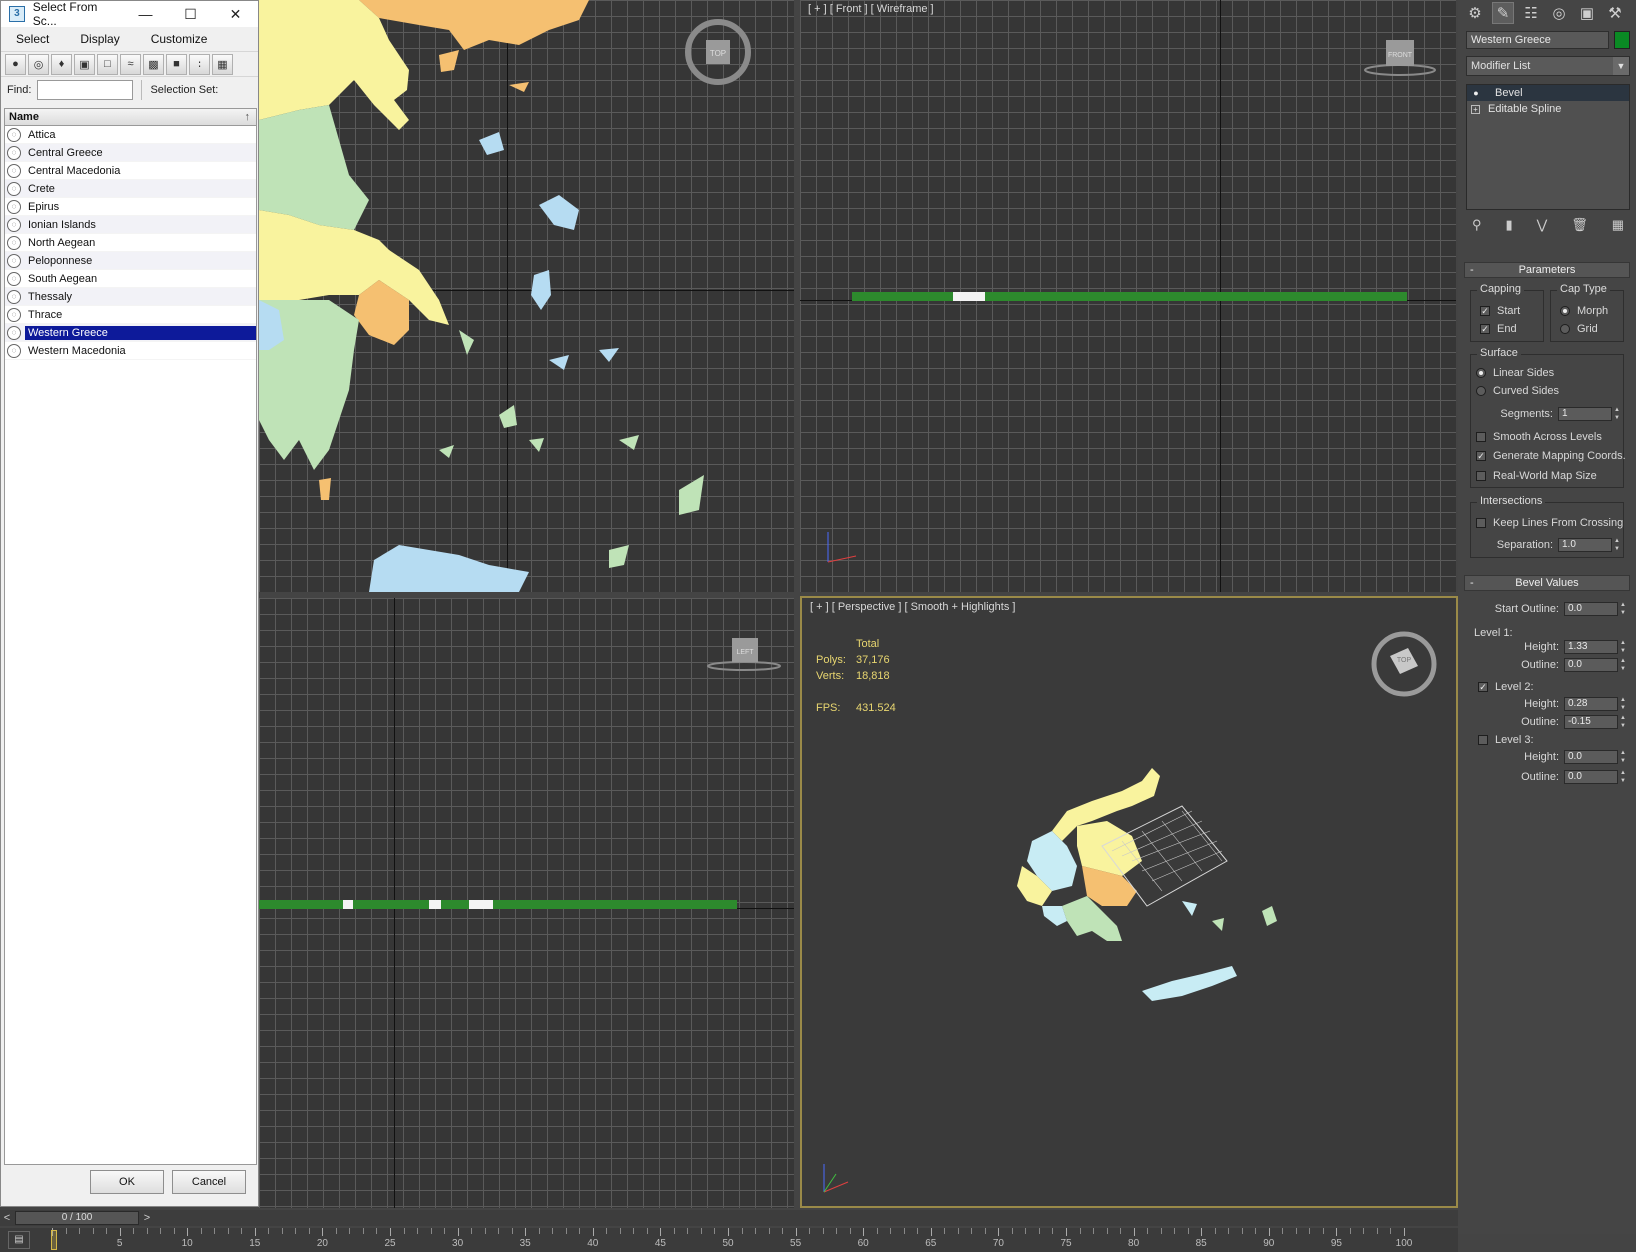 This screenshot has width=1636, height=1252. I want to click on menu-customize: Customize, so click(179, 39).